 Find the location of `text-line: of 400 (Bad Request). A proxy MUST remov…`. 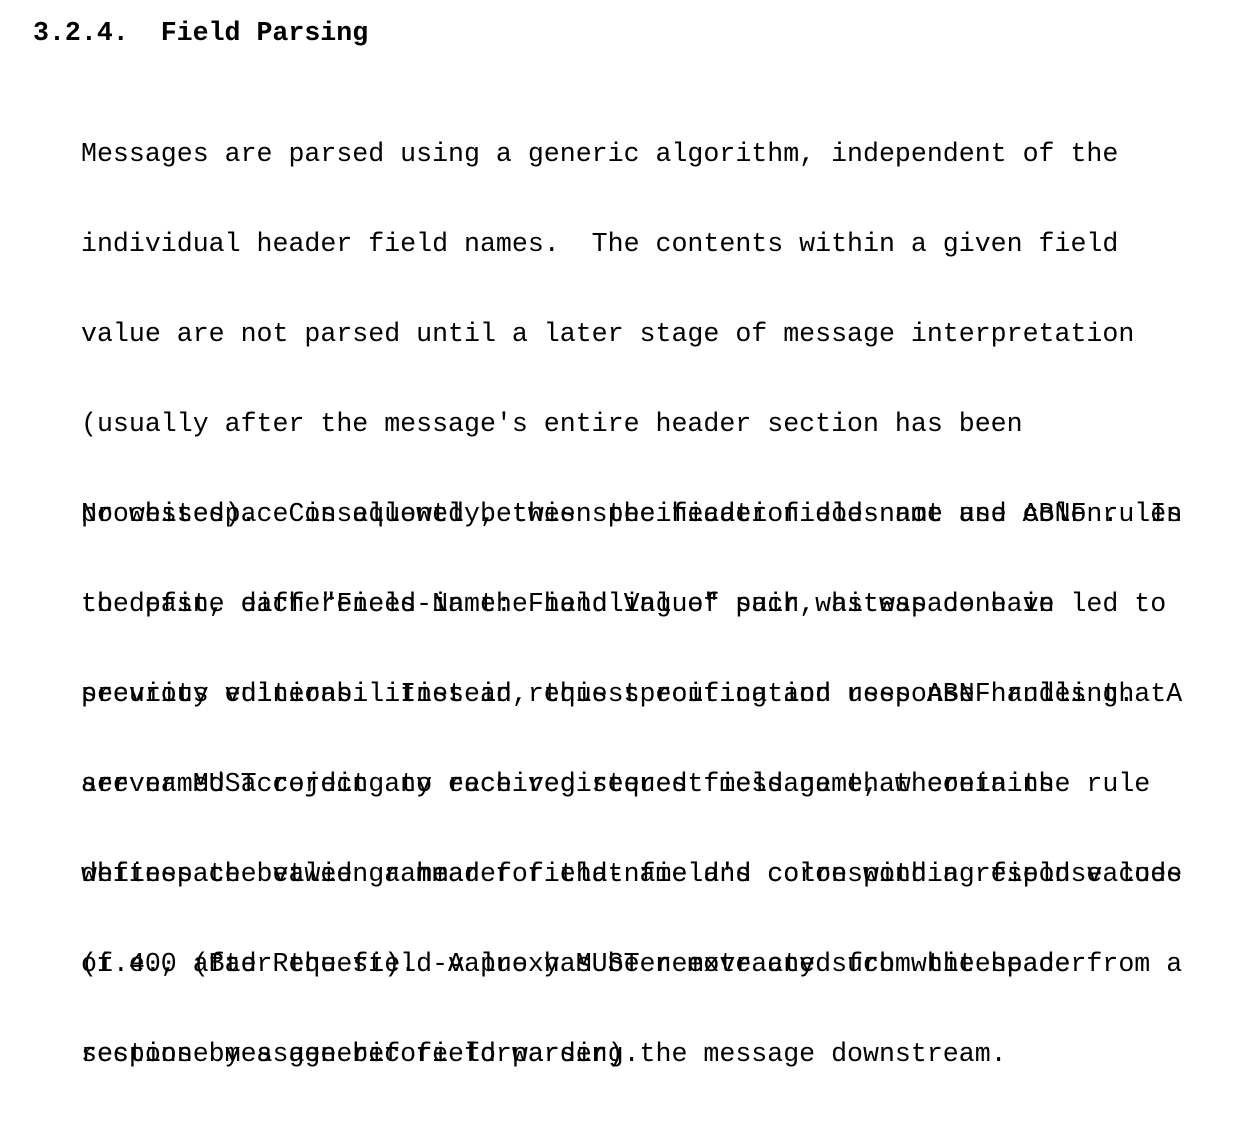

text-line: of 400 (Bad Request). A proxy MUST remov… is located at coordinates (632, 964).